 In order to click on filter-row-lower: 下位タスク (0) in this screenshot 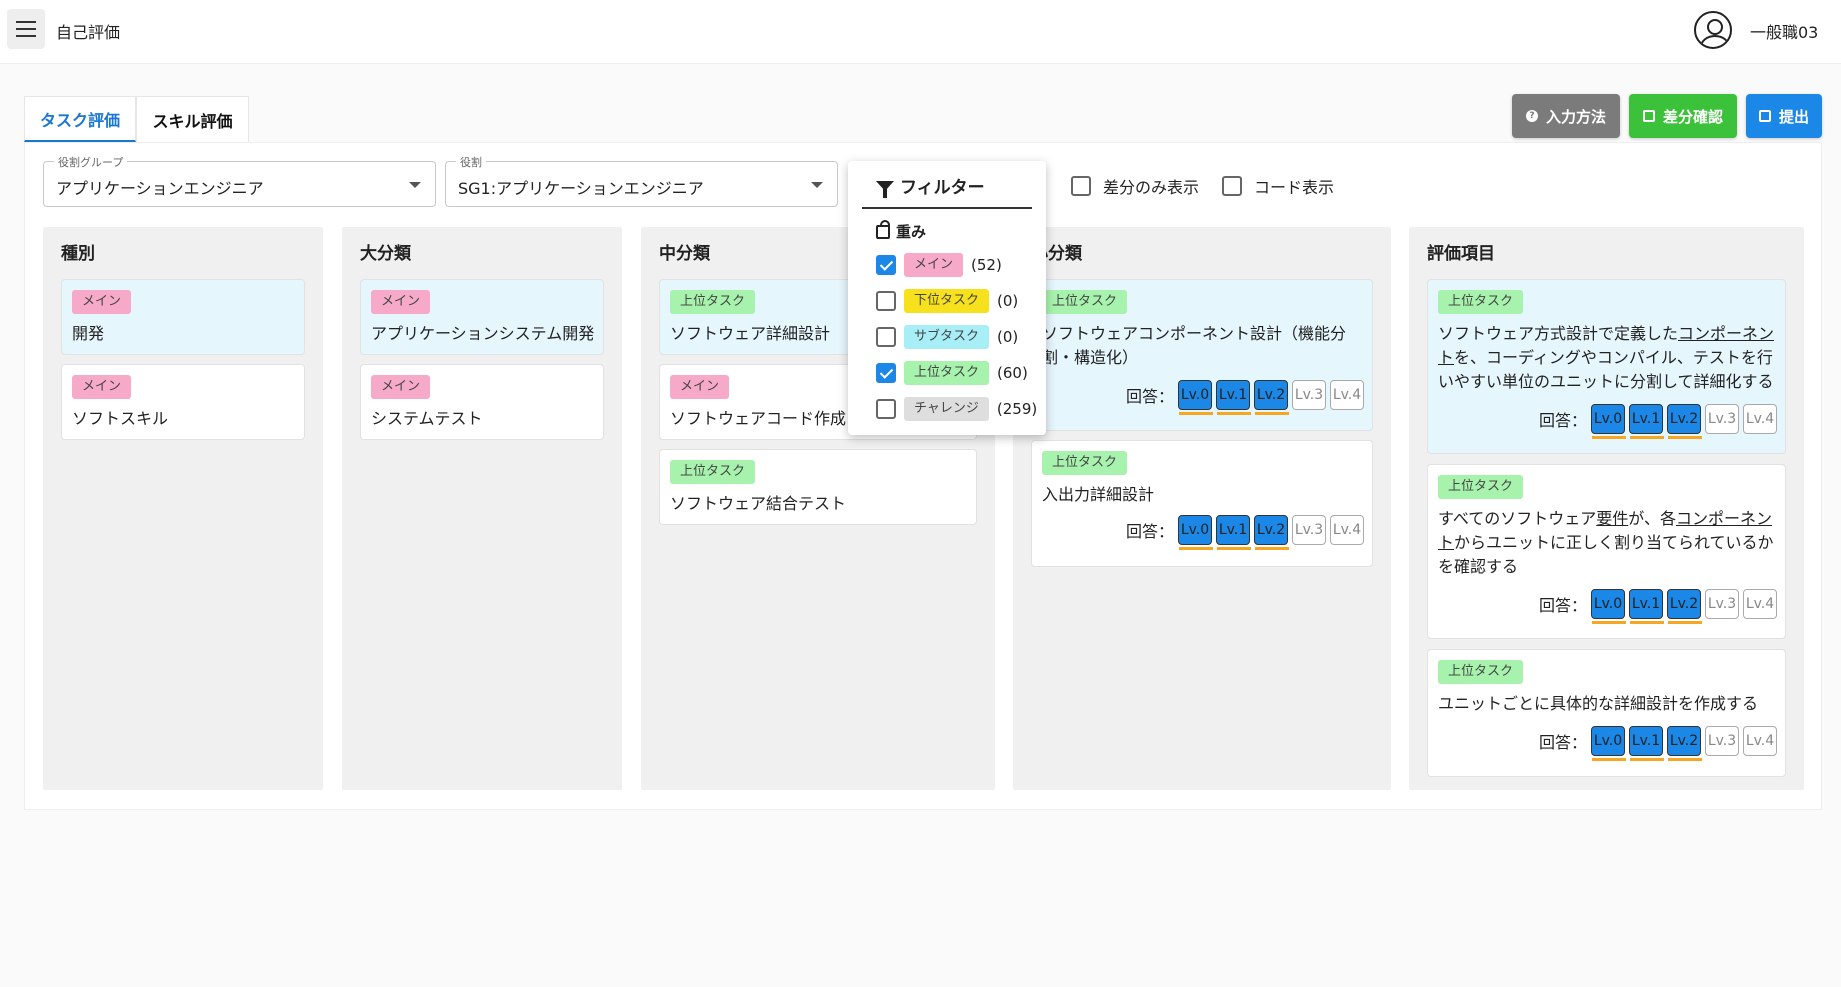, I will do `click(947, 301)`.